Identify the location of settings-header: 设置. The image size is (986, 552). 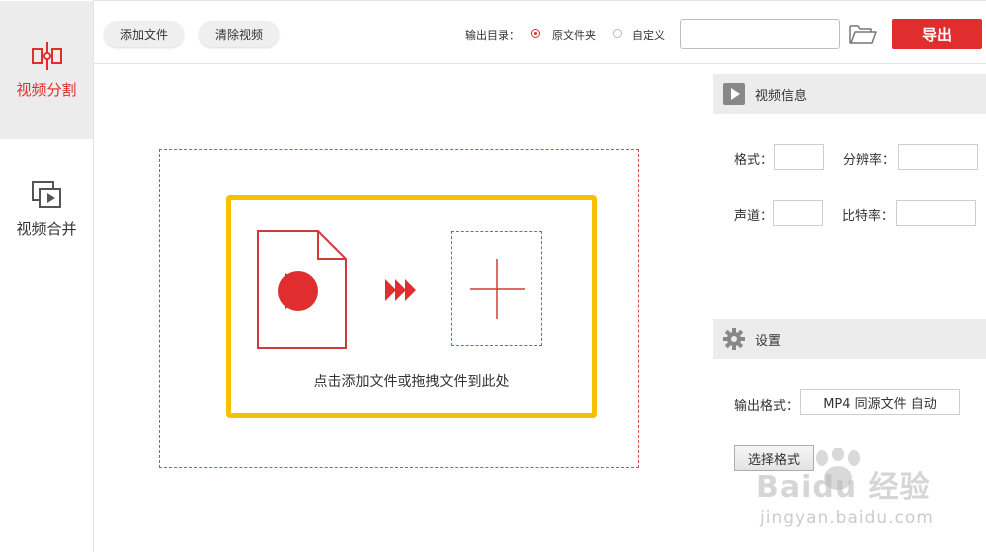
(849, 339).